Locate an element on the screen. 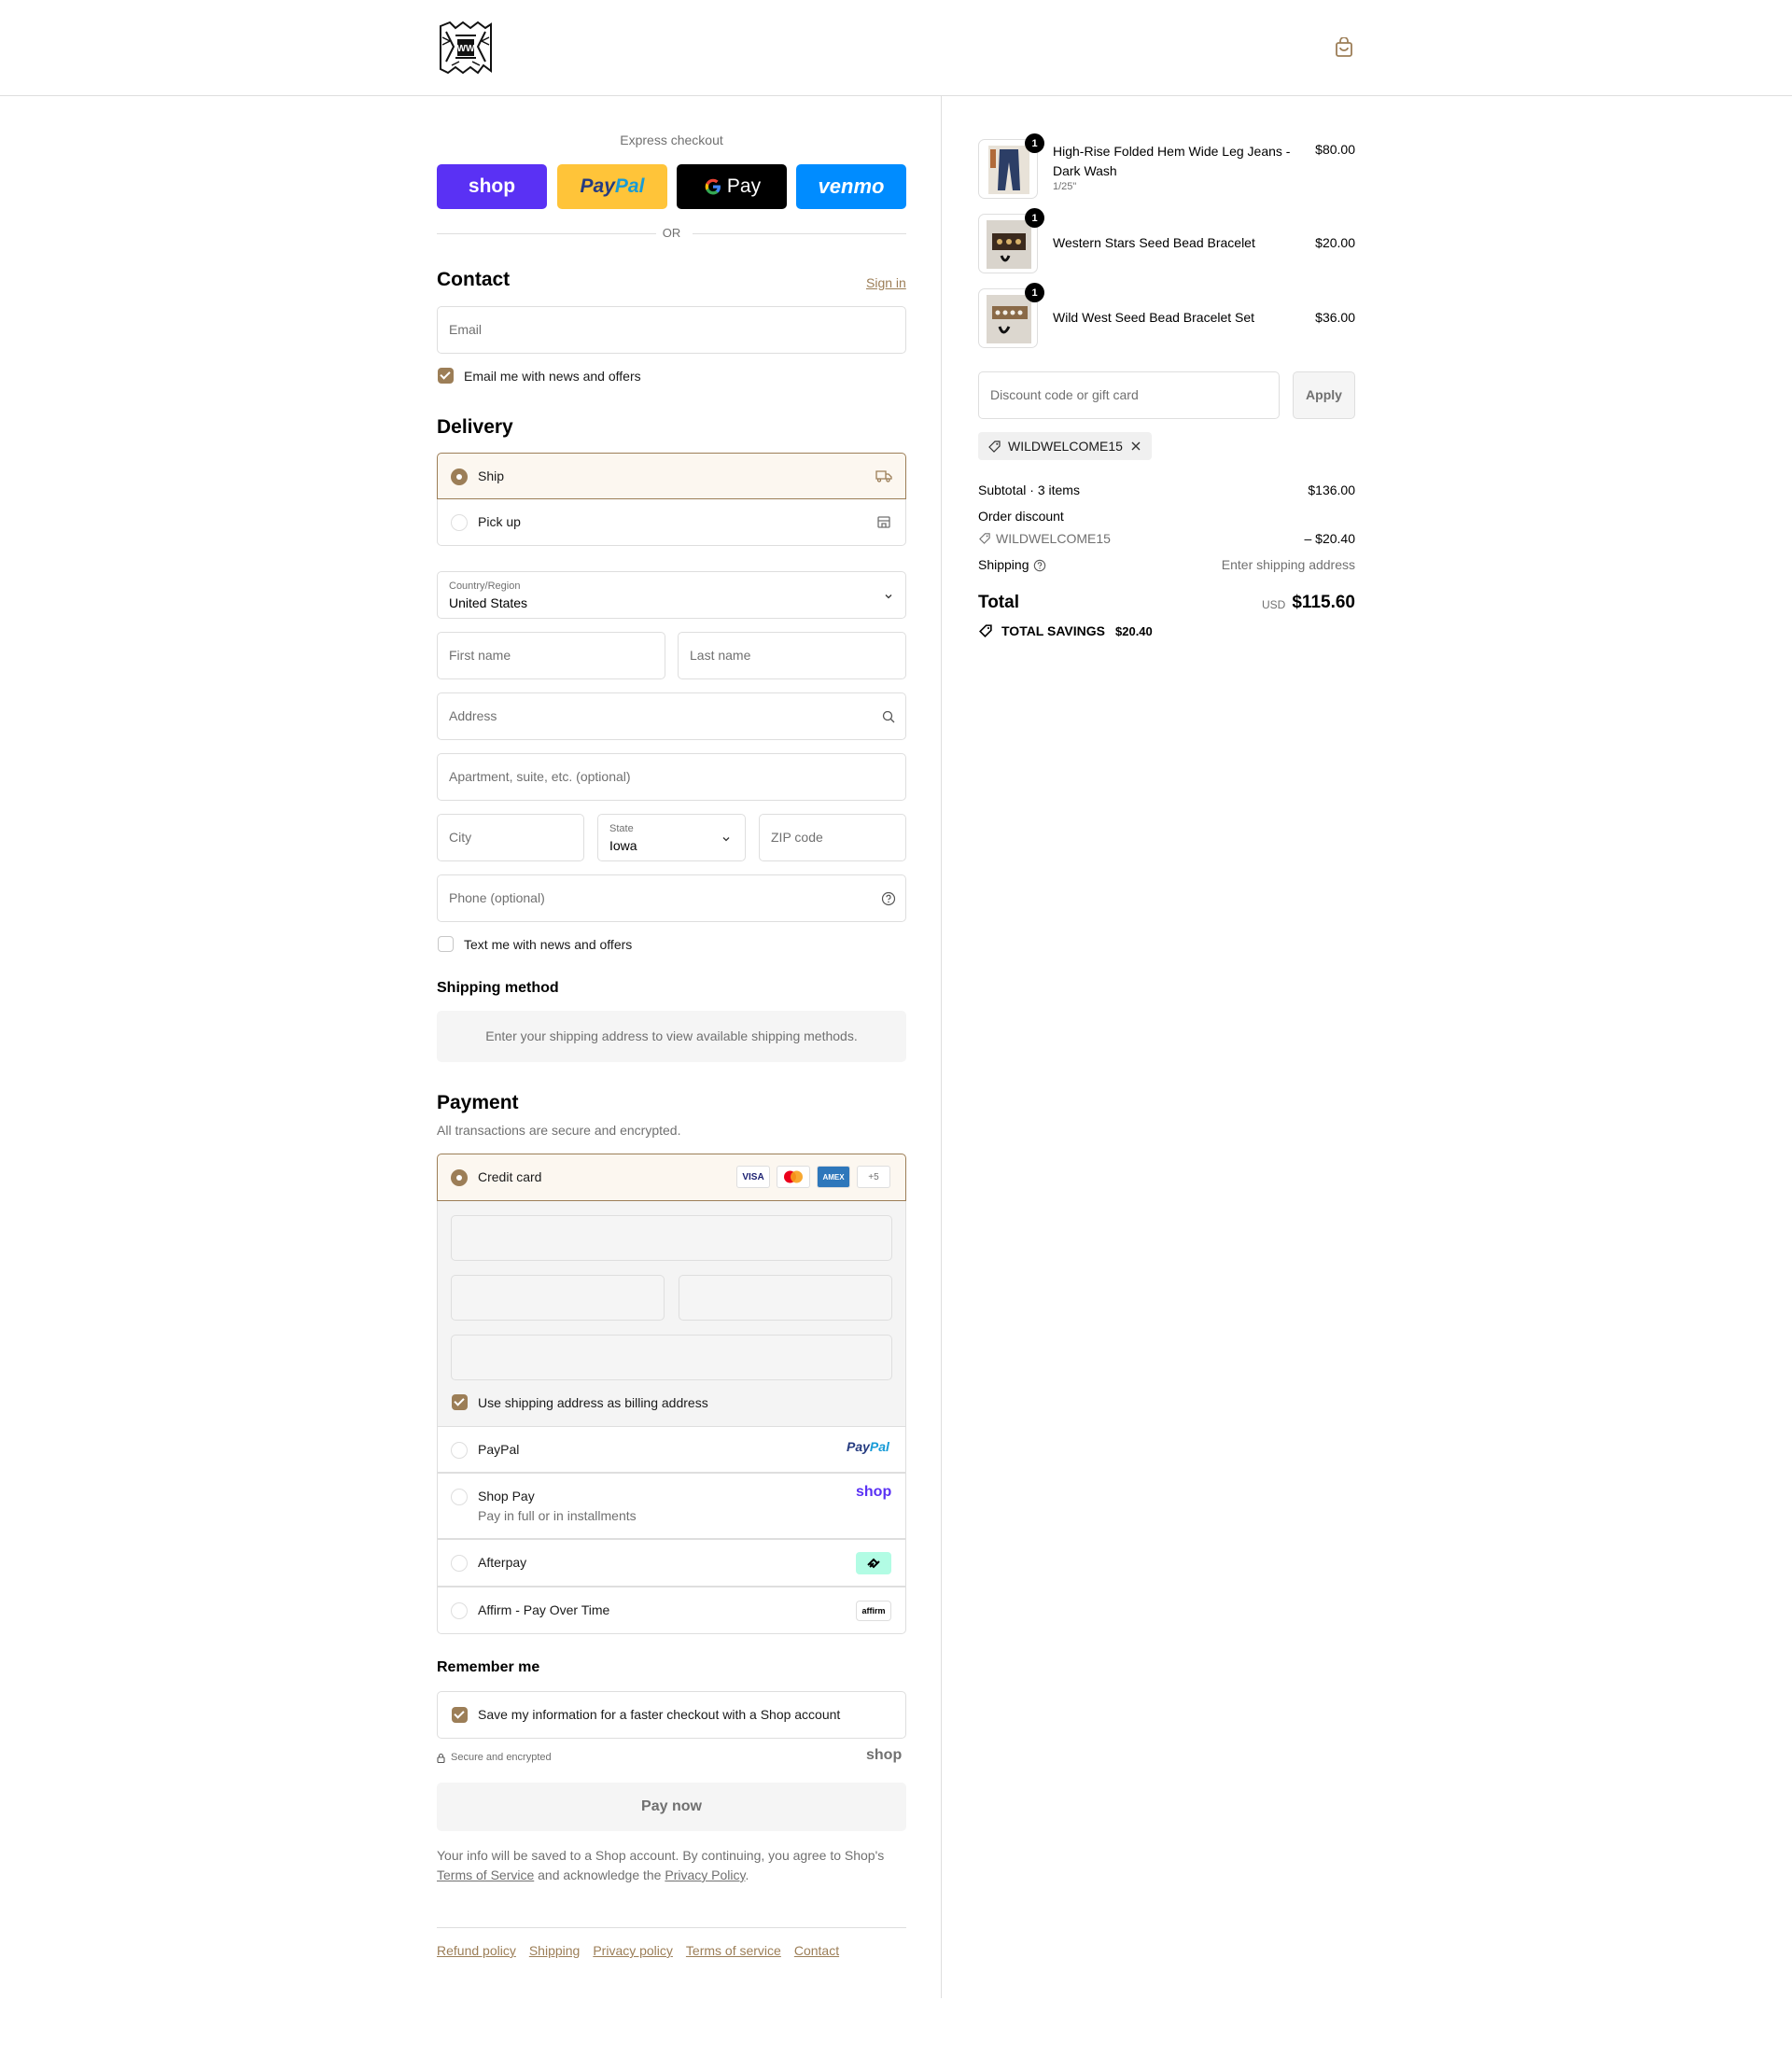  shipping-value: Enter shipping address is located at coordinates (1288, 564).